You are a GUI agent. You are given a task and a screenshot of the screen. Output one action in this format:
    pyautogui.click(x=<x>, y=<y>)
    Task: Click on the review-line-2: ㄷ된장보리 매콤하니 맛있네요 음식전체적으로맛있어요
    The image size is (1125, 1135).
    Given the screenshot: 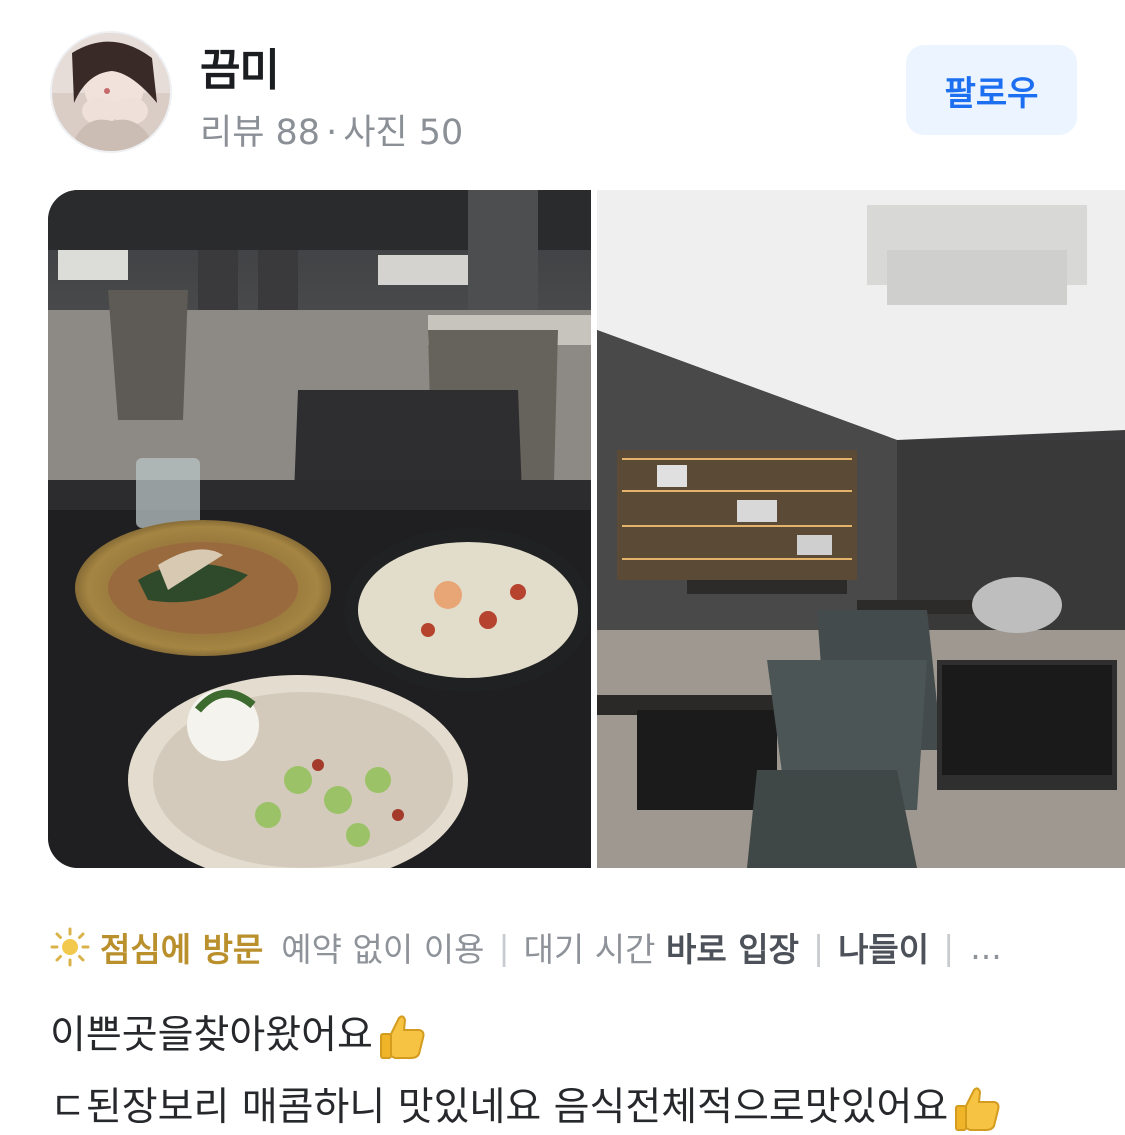 What is the action you would take?
    pyautogui.click(x=527, y=1103)
    